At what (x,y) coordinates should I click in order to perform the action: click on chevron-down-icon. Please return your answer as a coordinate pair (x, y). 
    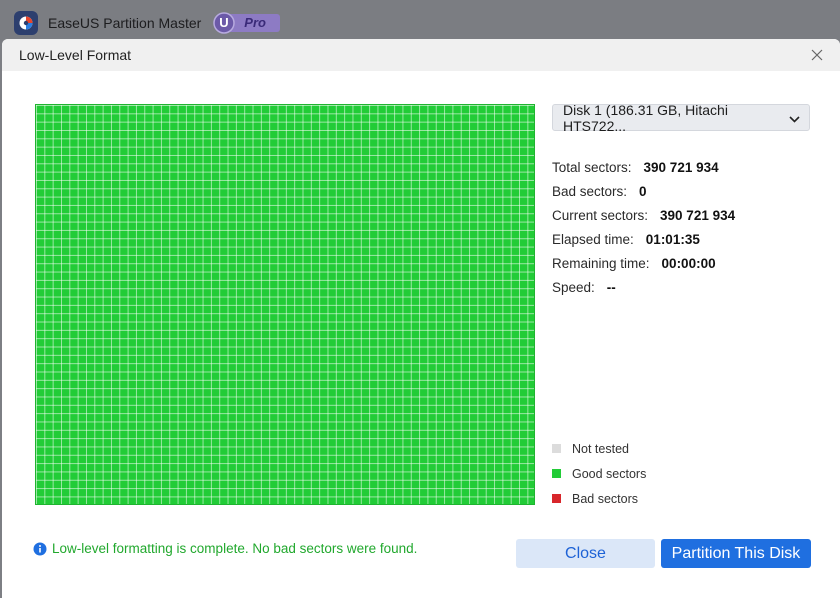
    Looking at the image, I should click on (794, 118).